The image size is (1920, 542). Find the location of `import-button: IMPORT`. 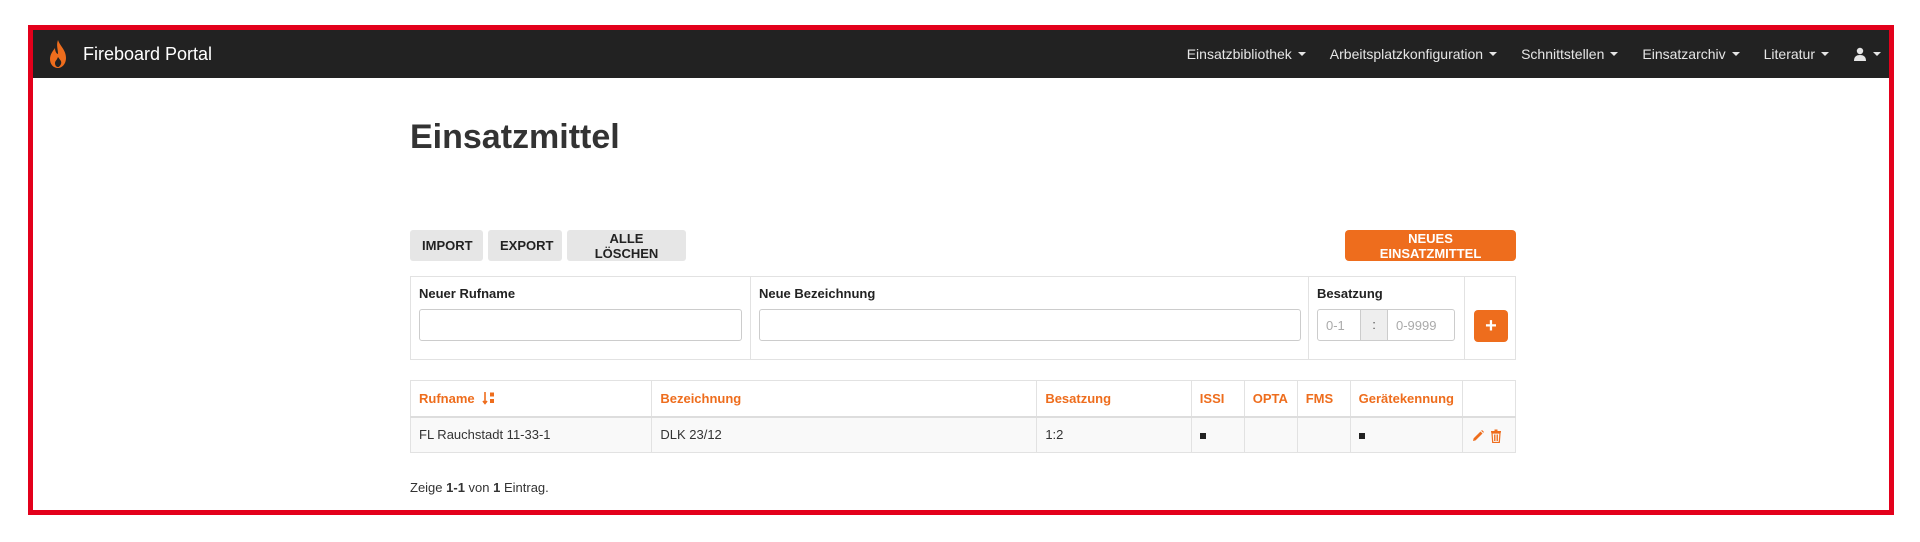

import-button: IMPORT is located at coordinates (446, 245).